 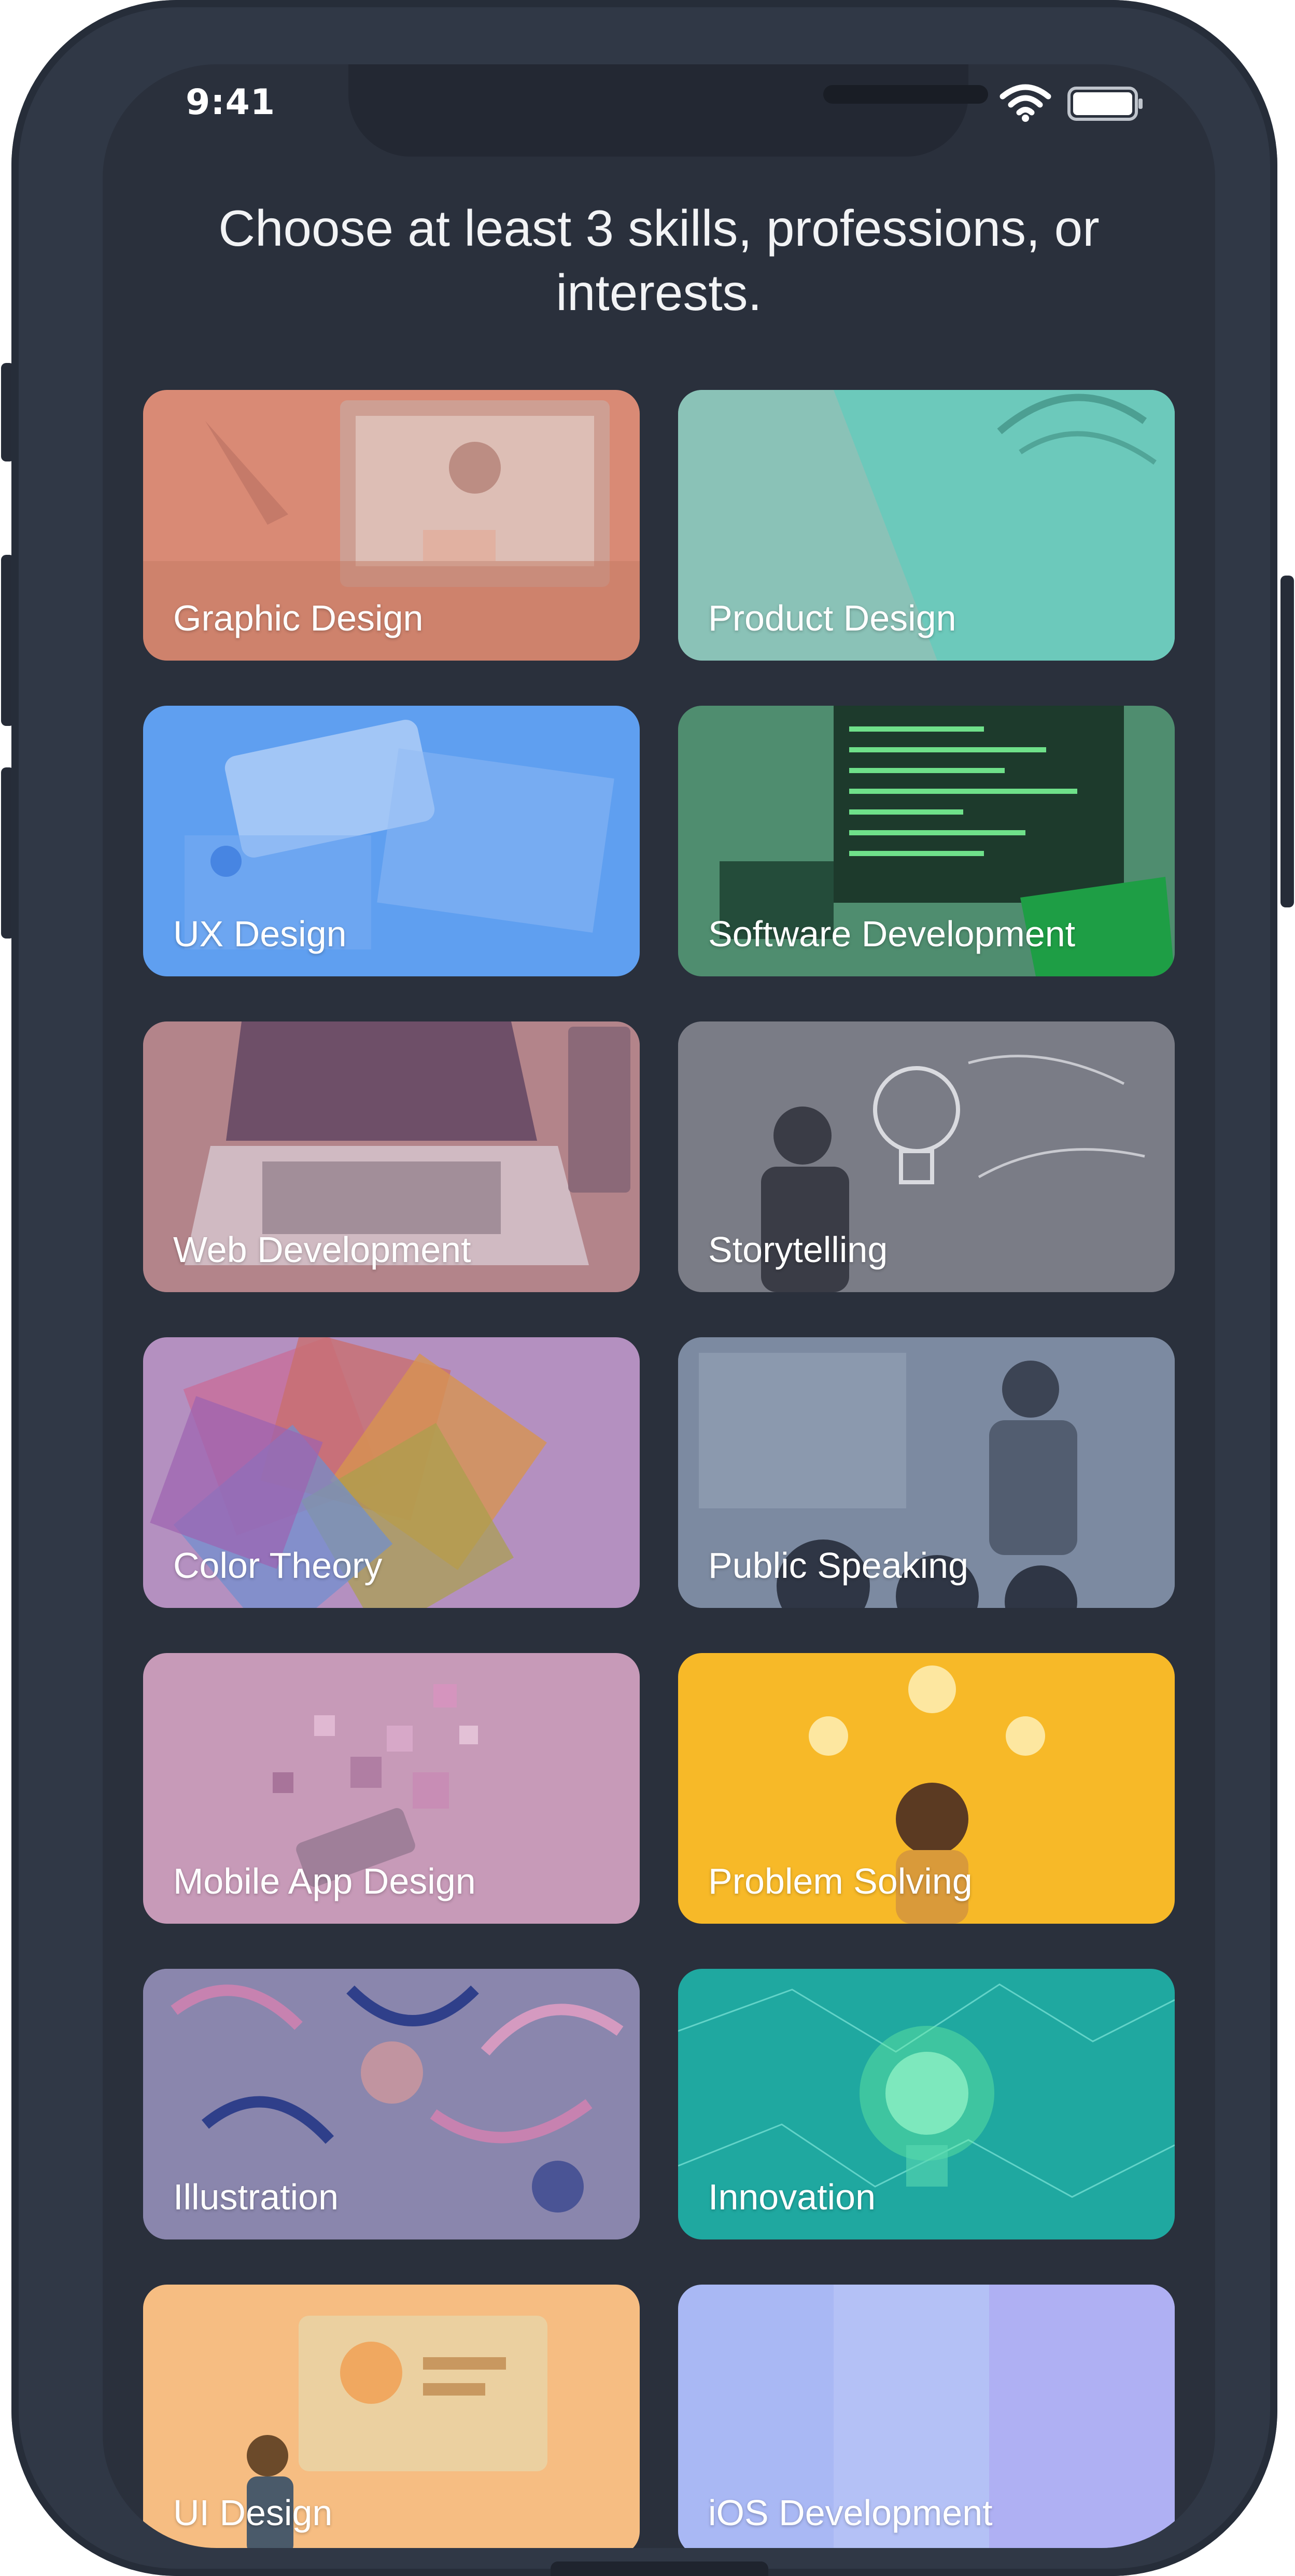 I want to click on tile-graphic-design: Graphic Design, so click(x=391, y=525).